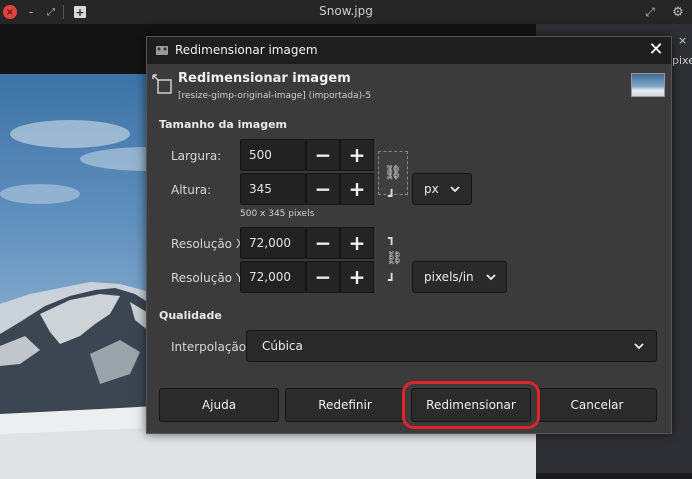 The height and width of the screenshot is (479, 692). What do you see at coordinates (656, 50) in the screenshot?
I see `dialog-close-button: ✕` at bounding box center [656, 50].